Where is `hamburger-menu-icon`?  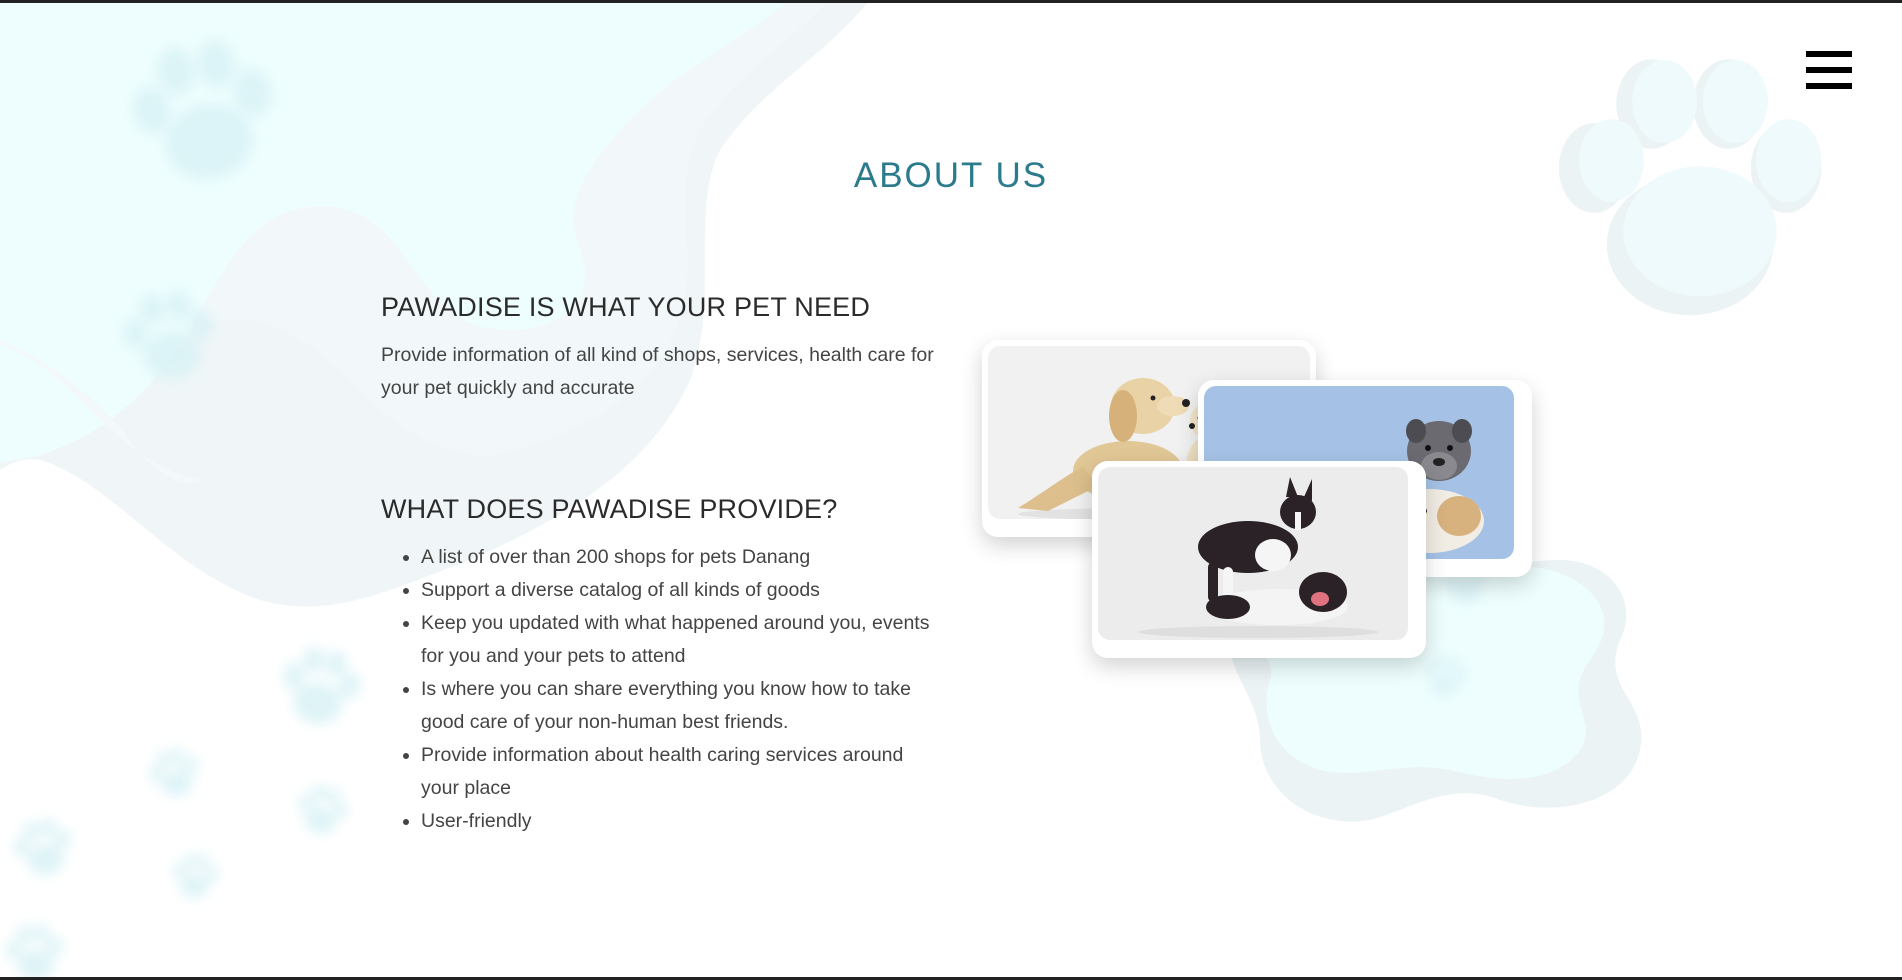 hamburger-menu-icon is located at coordinates (1829, 70).